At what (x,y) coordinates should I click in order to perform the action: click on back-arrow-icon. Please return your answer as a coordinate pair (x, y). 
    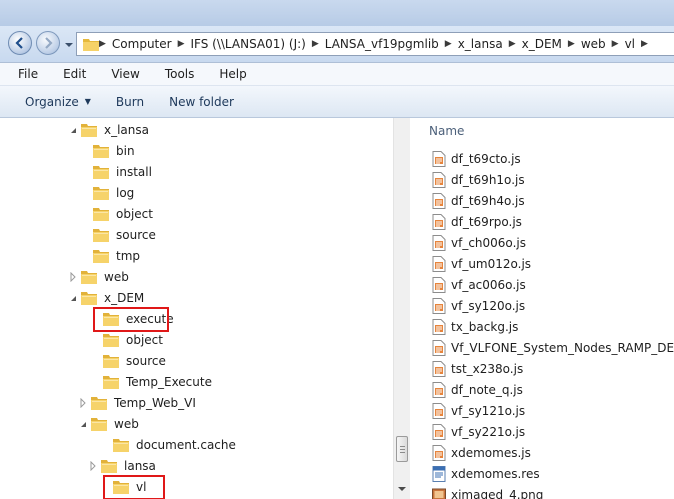
    Looking at the image, I should click on (19, 43).